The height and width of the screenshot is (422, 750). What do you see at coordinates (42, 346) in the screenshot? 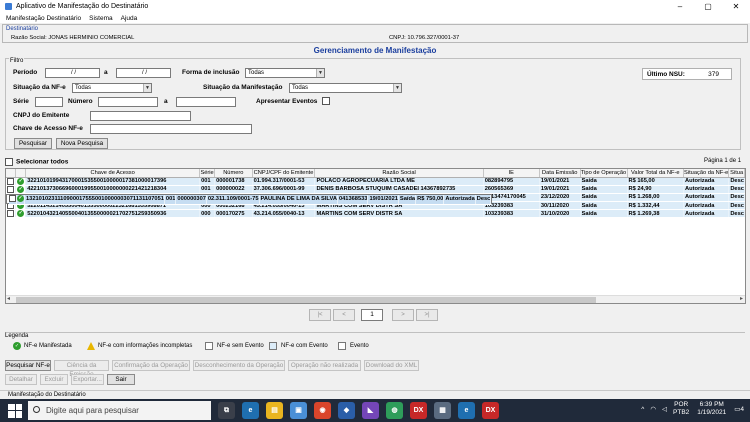
I see `legend-manifestada: ✓ NF-e Manifestada` at bounding box center [42, 346].